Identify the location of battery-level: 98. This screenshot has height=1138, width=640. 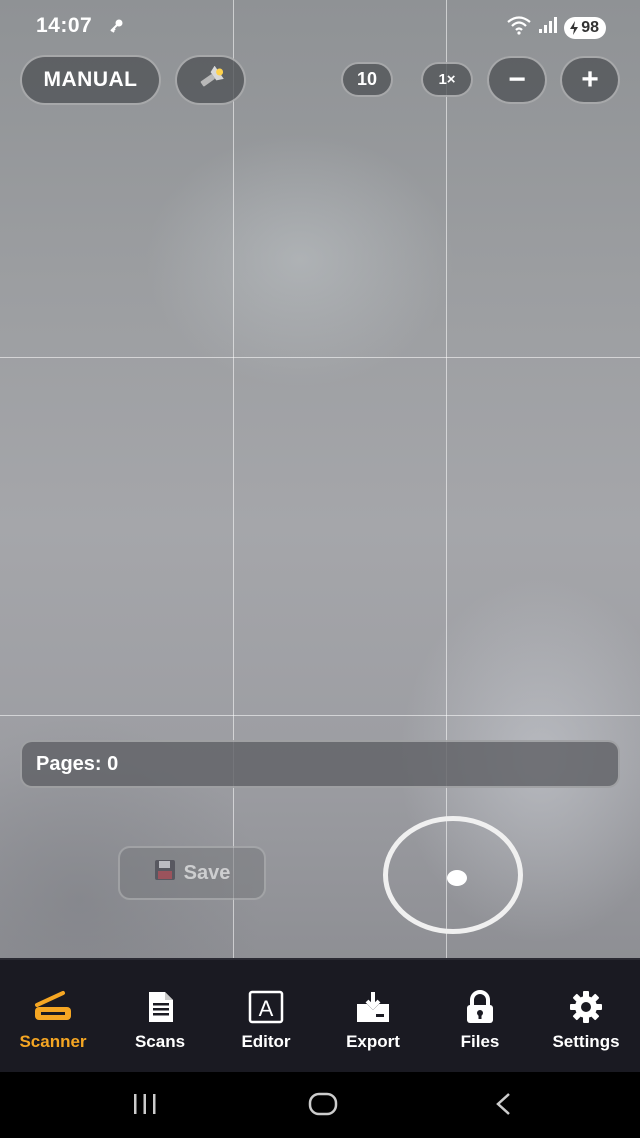
(590, 27).